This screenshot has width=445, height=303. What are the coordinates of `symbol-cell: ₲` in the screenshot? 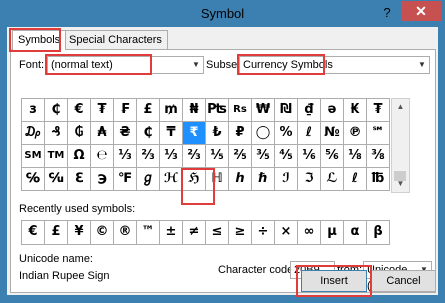 It's located at (79, 133).